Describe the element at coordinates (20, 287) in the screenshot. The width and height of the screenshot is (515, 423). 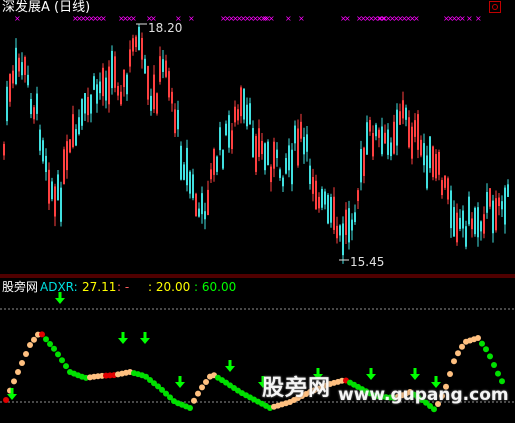
I see `indicator-source-label: 股旁网` at that location.